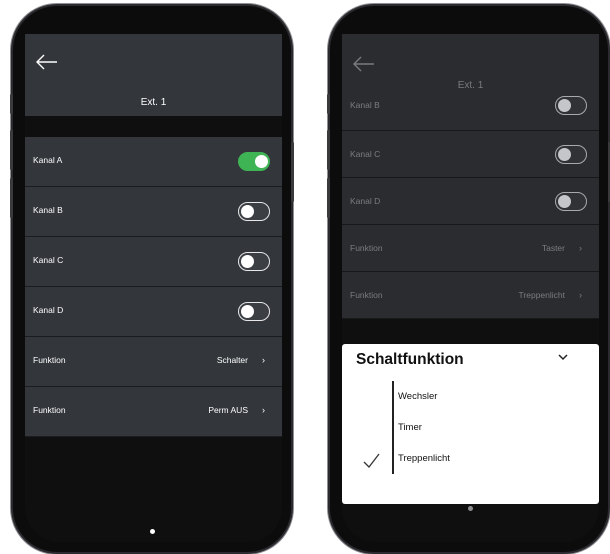 Image resolution: width=610 pixels, height=554 pixels. Describe the element at coordinates (371, 460) in the screenshot. I see `checkmark-icon` at that location.